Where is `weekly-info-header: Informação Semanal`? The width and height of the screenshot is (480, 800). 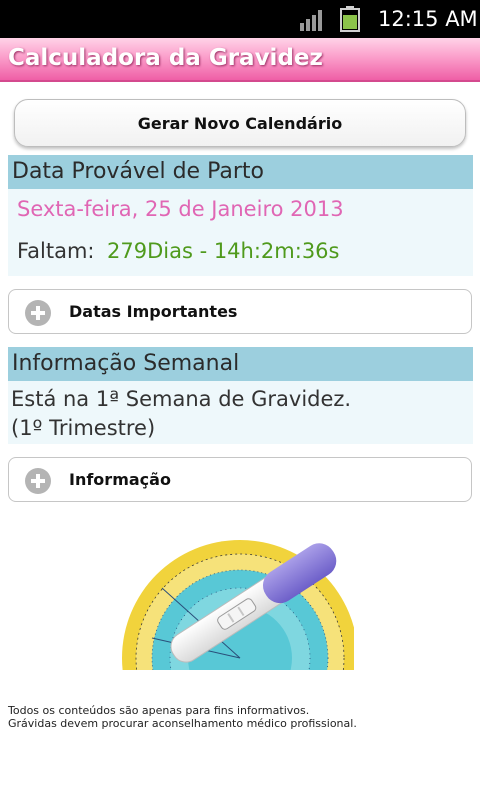 weekly-info-header: Informação Semanal is located at coordinates (240, 364).